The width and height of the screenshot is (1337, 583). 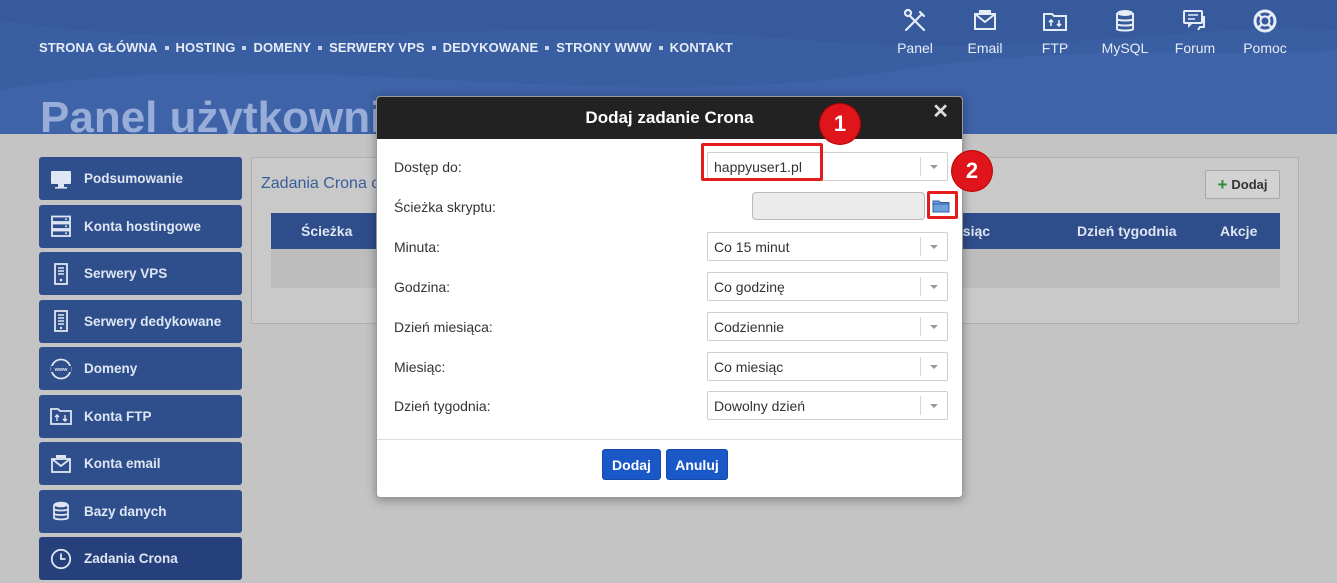 I want to click on field-label: Dzień tygodnia:, so click(x=442, y=406).